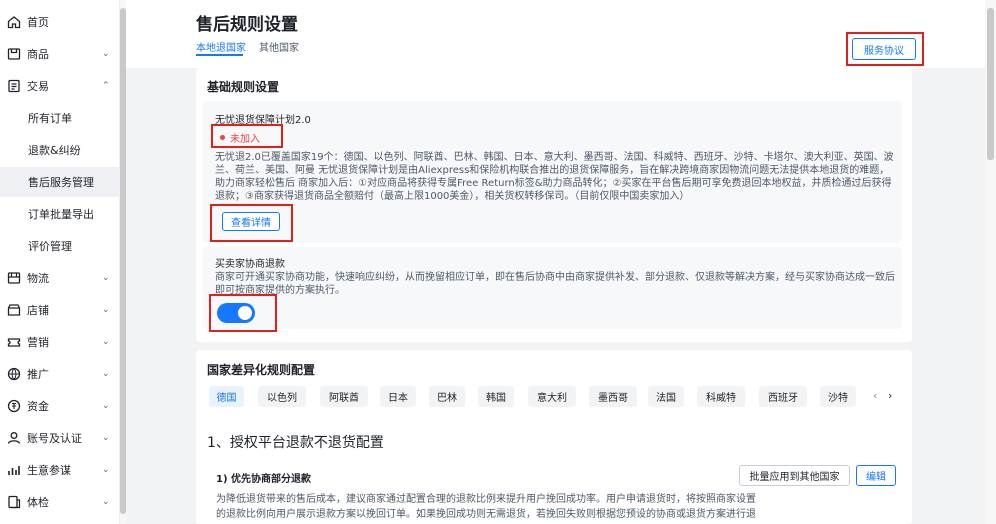 The width and height of the screenshot is (996, 524). Describe the element at coordinates (38, 22) in the screenshot. I see `nav-label: 首页` at that location.